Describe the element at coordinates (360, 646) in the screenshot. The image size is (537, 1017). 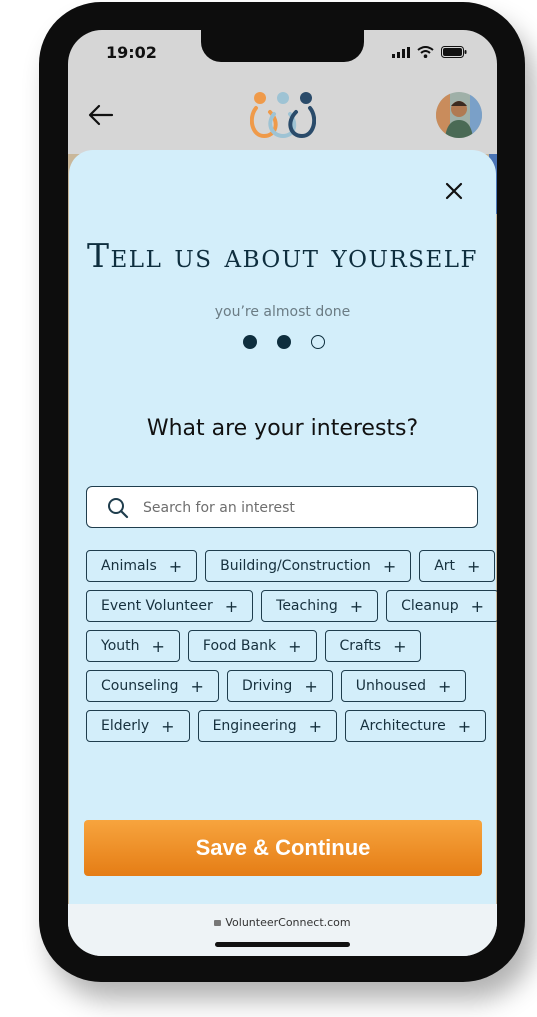
I see `interest-tag-label: Crafts` at that location.